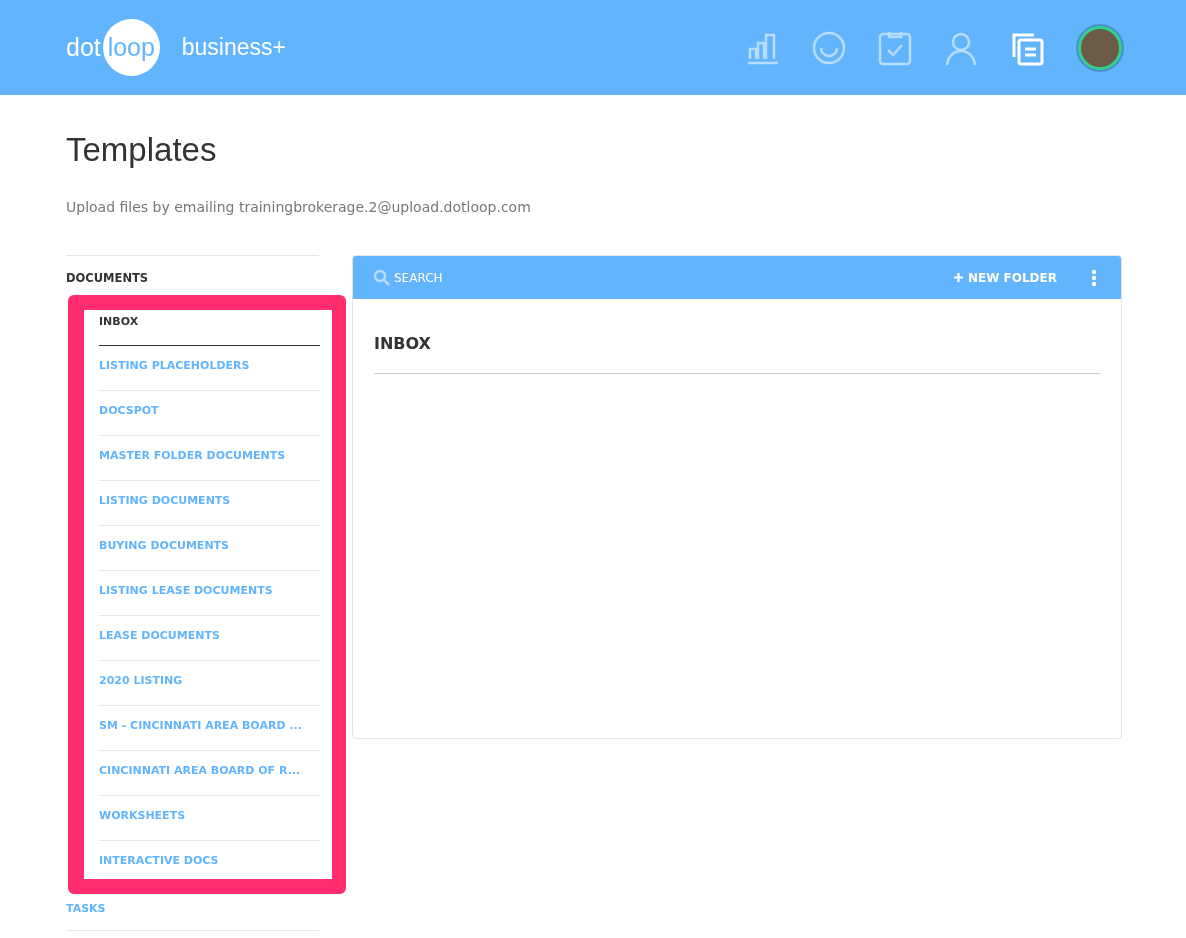 The width and height of the screenshot is (1186, 938). I want to click on section-label: DOCUMENTS, so click(108, 278).